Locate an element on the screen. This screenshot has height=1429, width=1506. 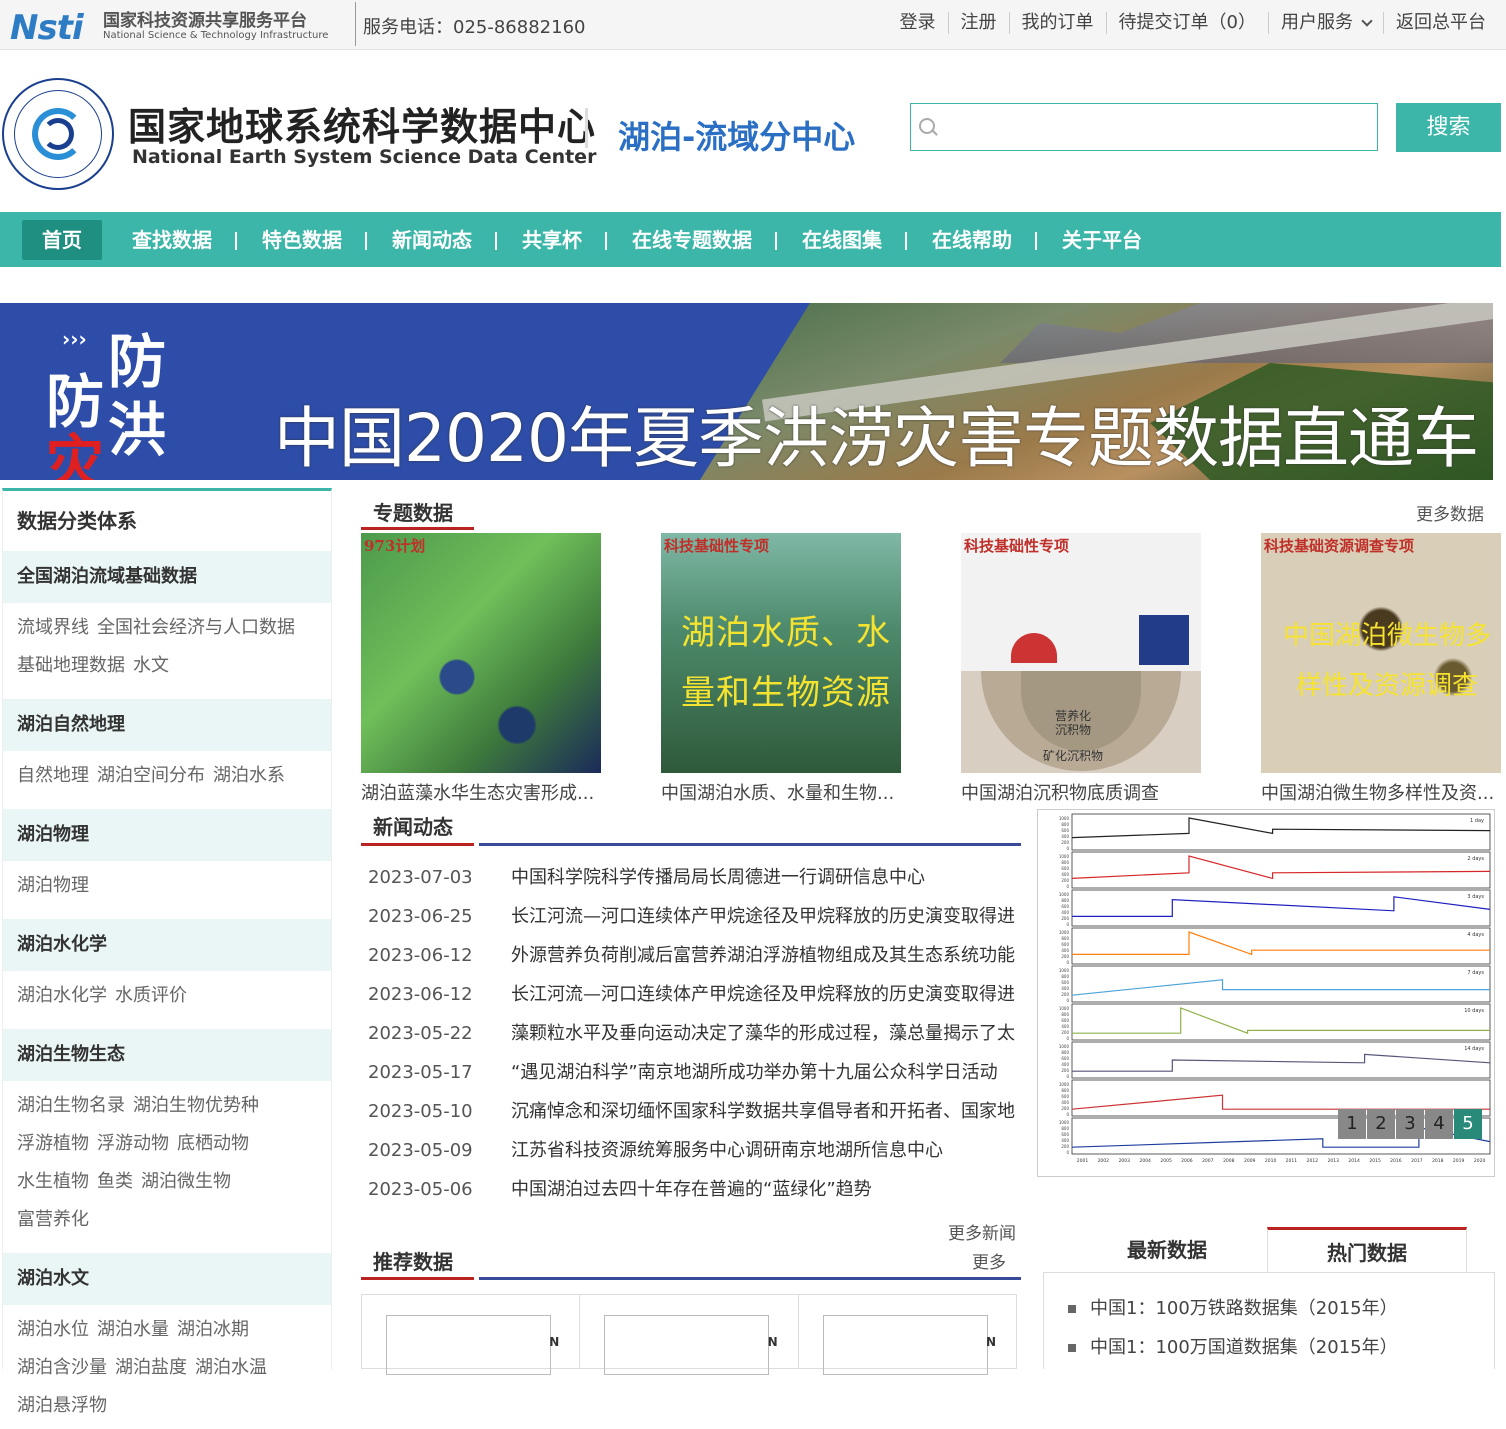
slider-y-tick: 0 is located at coordinates (1067, 1000).